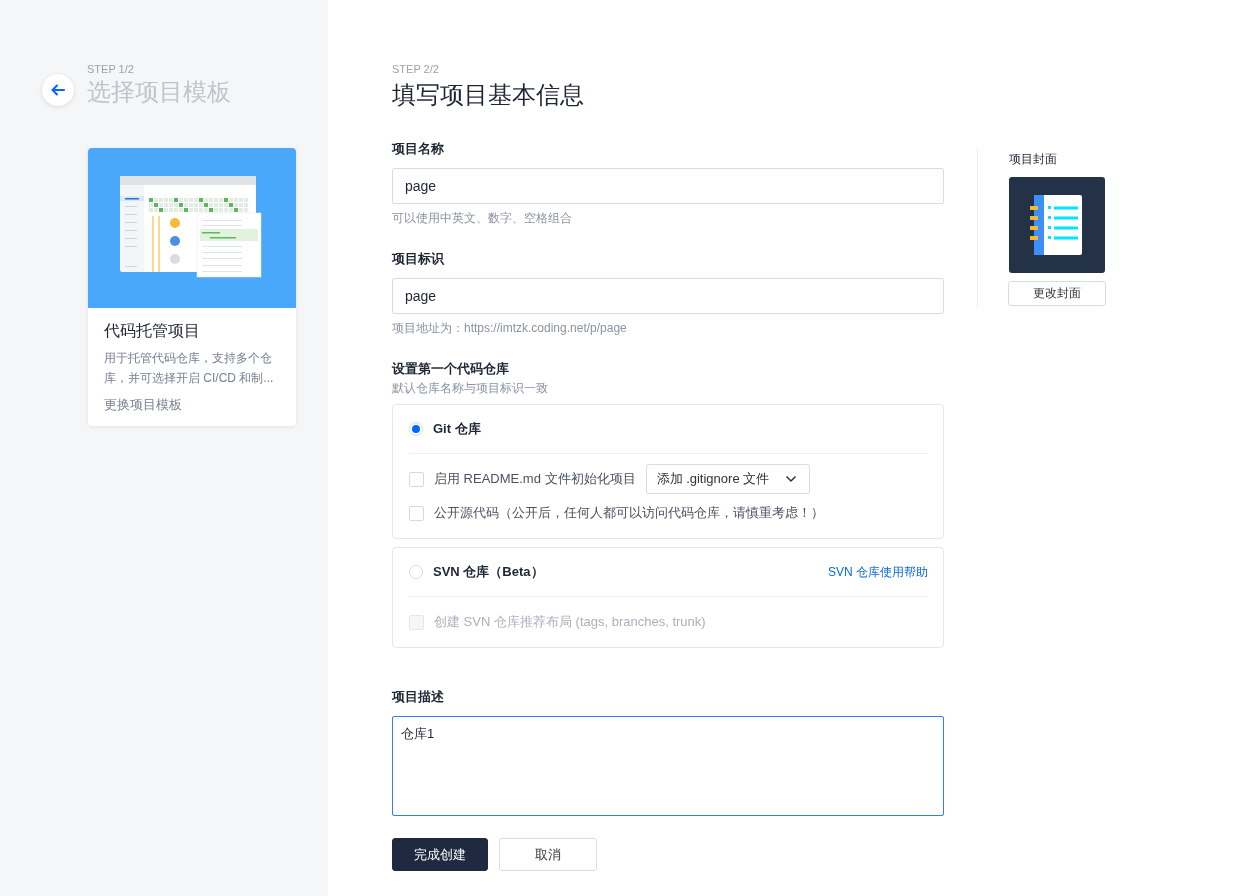  Describe the element at coordinates (482, 218) in the screenshot. I see `field-hint: 可以使用中英文、数字、空格组合` at that location.